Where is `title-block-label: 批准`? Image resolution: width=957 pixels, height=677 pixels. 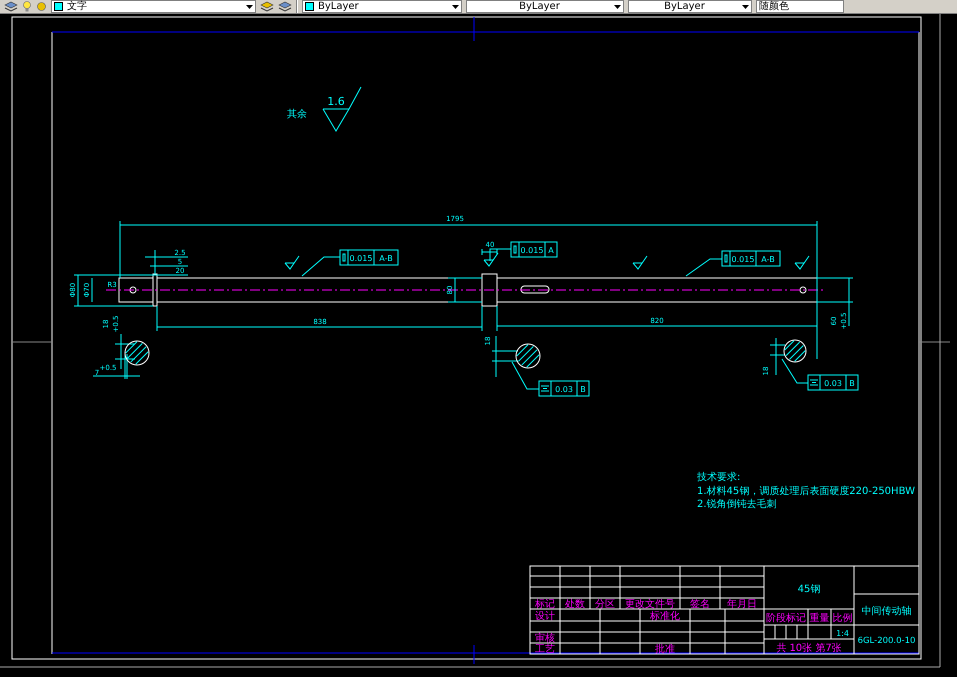 title-block-label: 批准 is located at coordinates (665, 649).